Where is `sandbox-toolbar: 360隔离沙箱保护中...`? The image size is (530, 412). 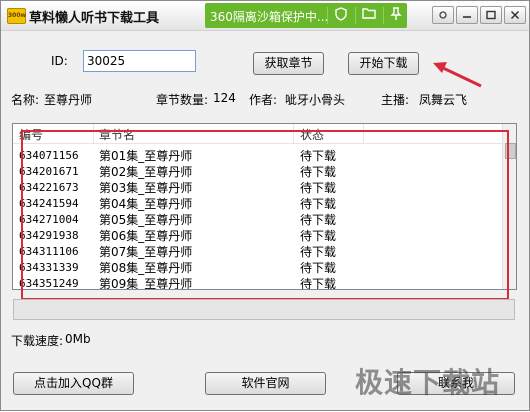 sandbox-toolbar: 360隔离沙箱保护中... is located at coordinates (306, 15).